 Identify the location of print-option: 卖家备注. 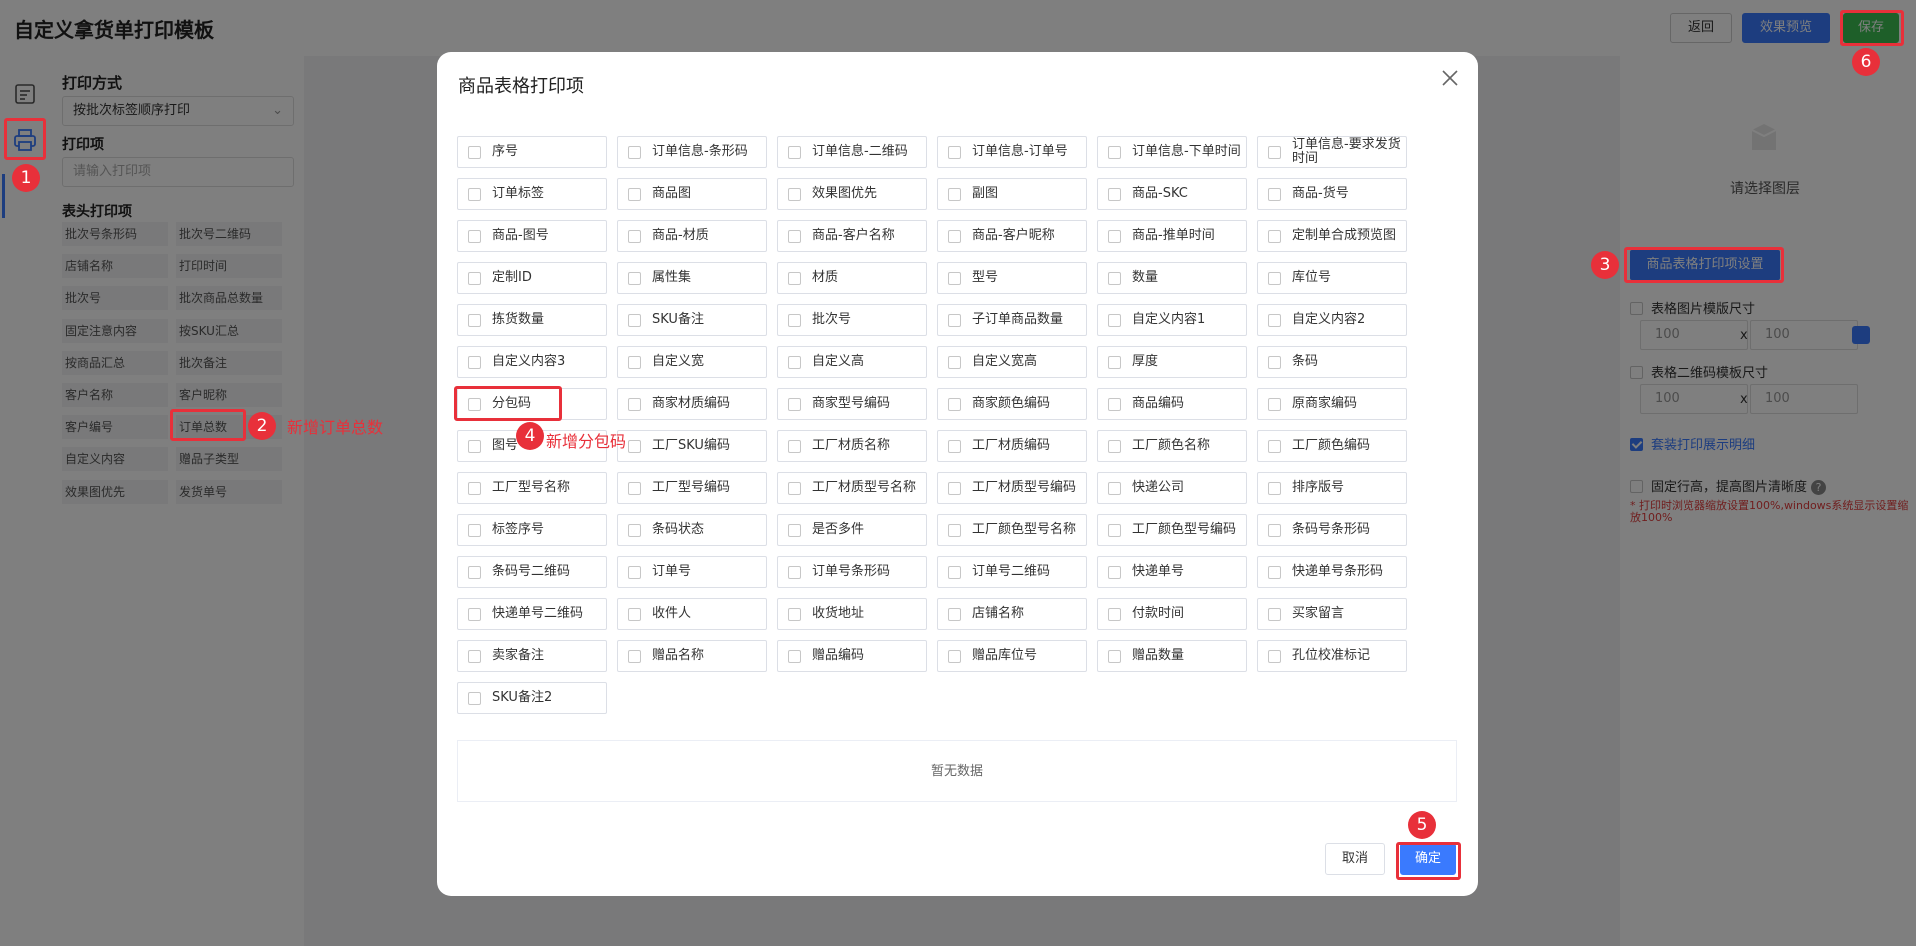
(532, 656).